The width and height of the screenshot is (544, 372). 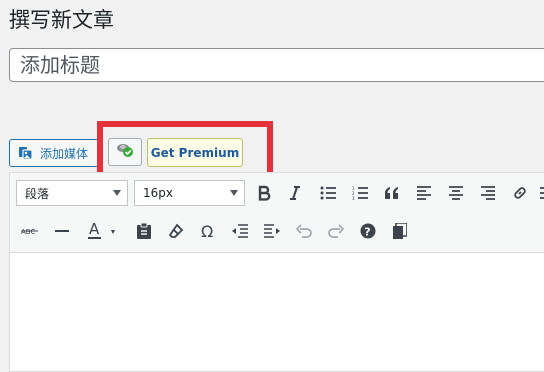 I want to click on horizontal-line-icon, so click(x=62, y=231).